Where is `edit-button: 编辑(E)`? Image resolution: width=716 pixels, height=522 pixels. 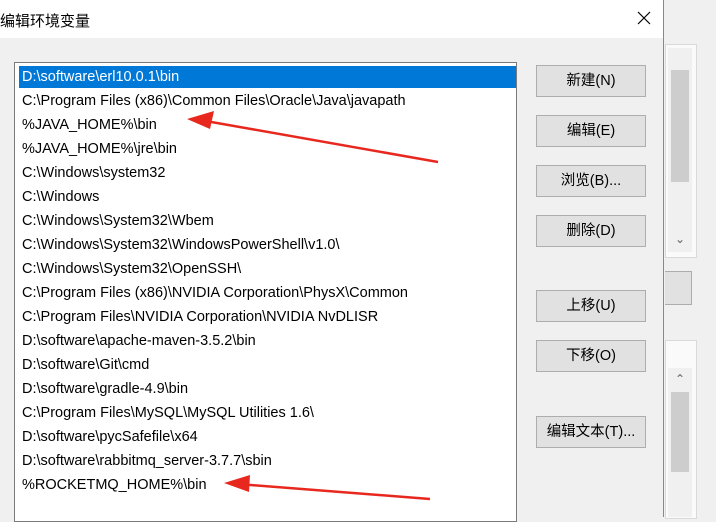
edit-button: 编辑(E) is located at coordinates (591, 131).